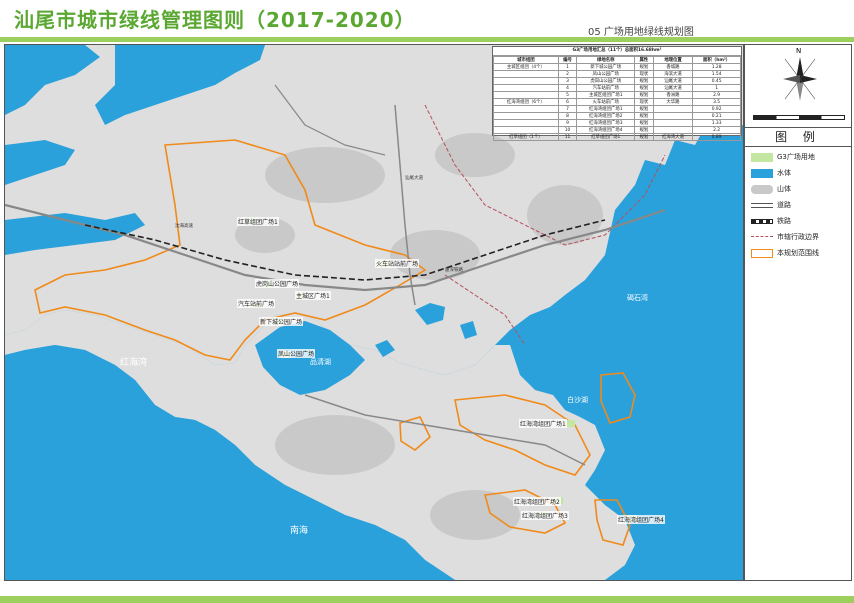  I want to click on sheet-subtitle: 05 广场用地绿线规划图, so click(641, 32).